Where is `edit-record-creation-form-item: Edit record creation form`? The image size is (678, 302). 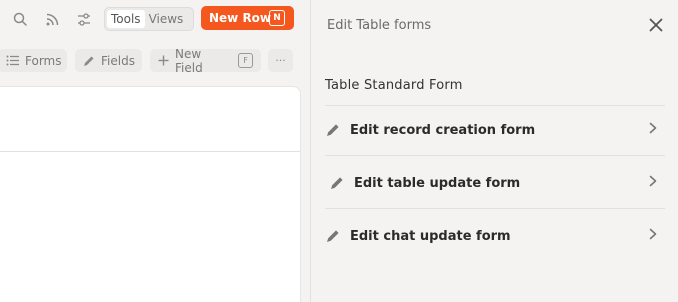 edit-record-creation-form-item: Edit record creation form is located at coordinates (495, 130).